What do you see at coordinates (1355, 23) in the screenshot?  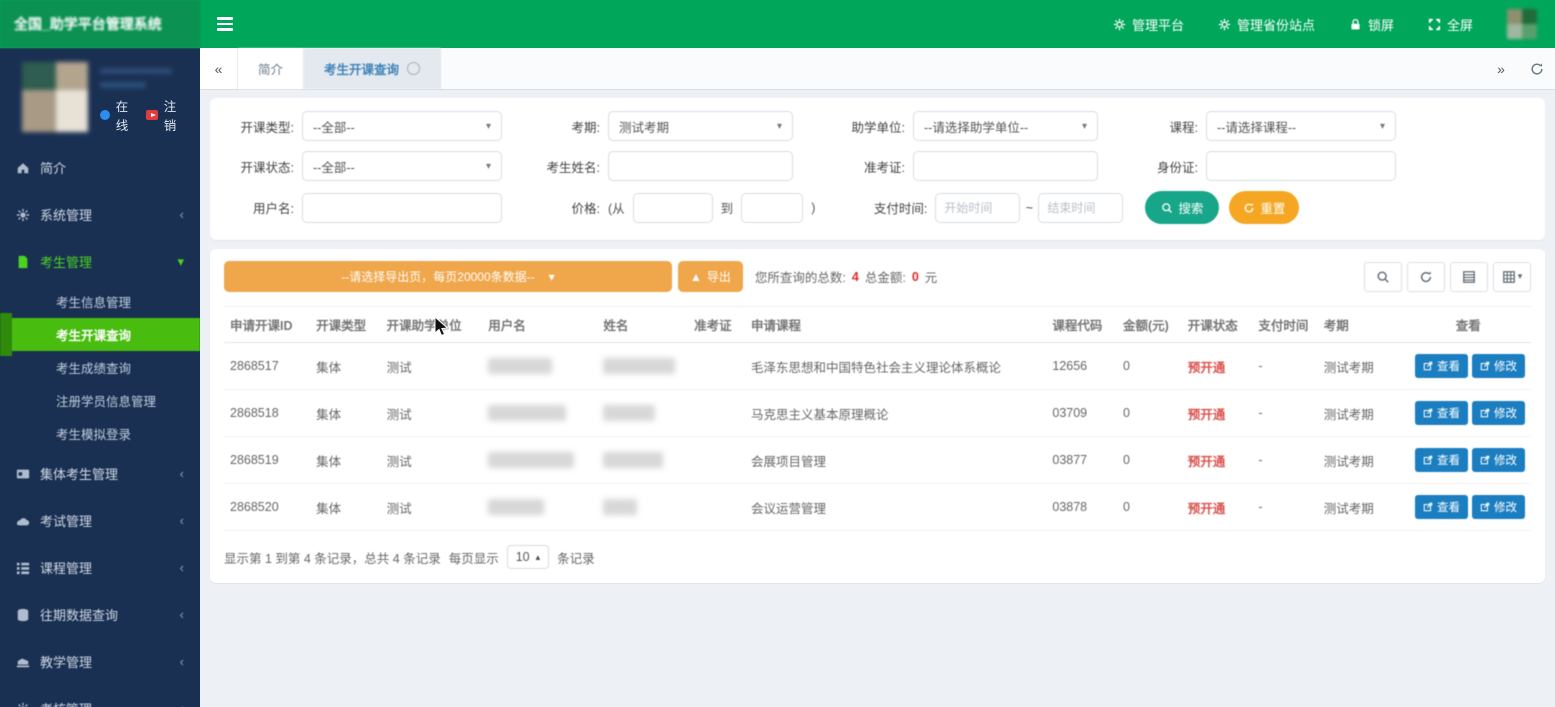 I see `lock-icon` at bounding box center [1355, 23].